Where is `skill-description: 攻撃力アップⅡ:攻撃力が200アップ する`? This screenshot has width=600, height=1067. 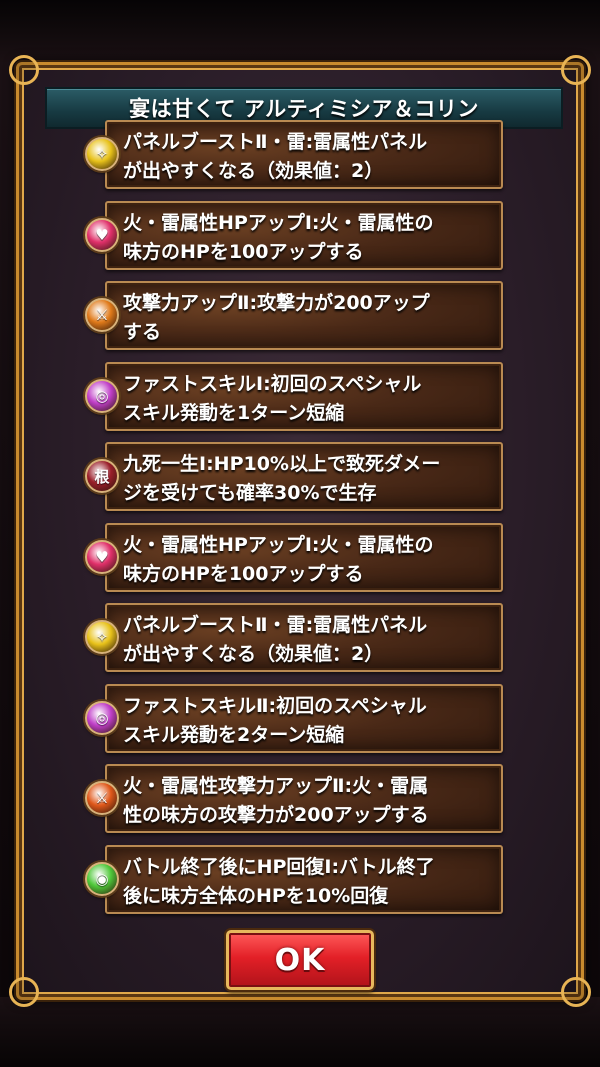 skill-description: 攻撃力アップⅡ:攻撃力が200アップ する is located at coordinates (276, 317).